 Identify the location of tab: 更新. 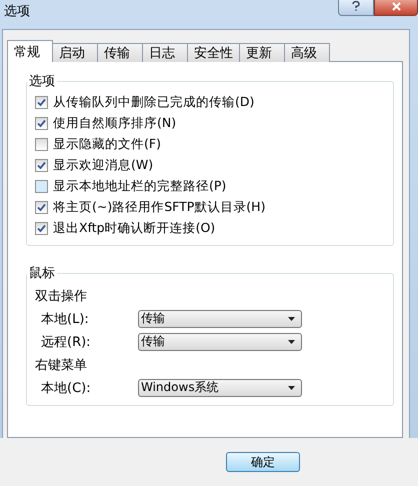
(262, 52).